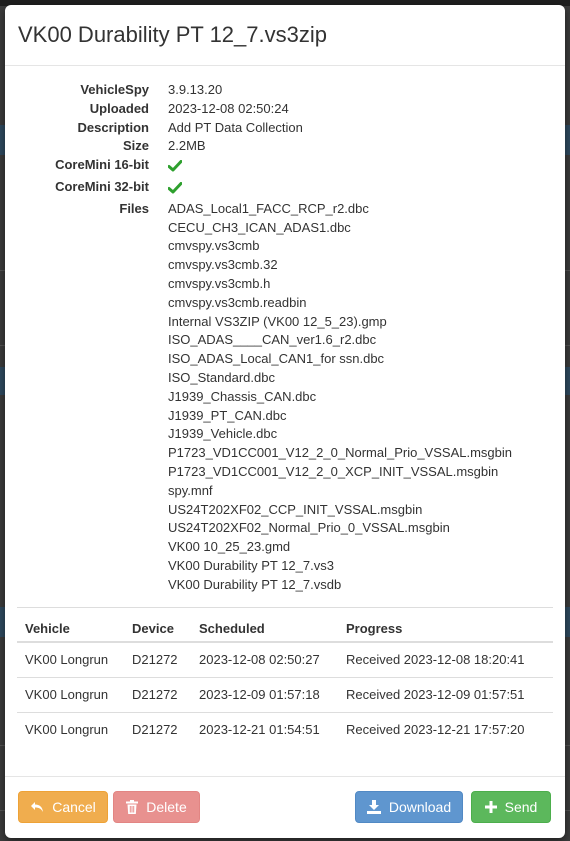 This screenshot has height=841, width=570. What do you see at coordinates (255, 584) in the screenshot?
I see `file-item: VK00 Durability PT 12_7.vsdb` at bounding box center [255, 584].